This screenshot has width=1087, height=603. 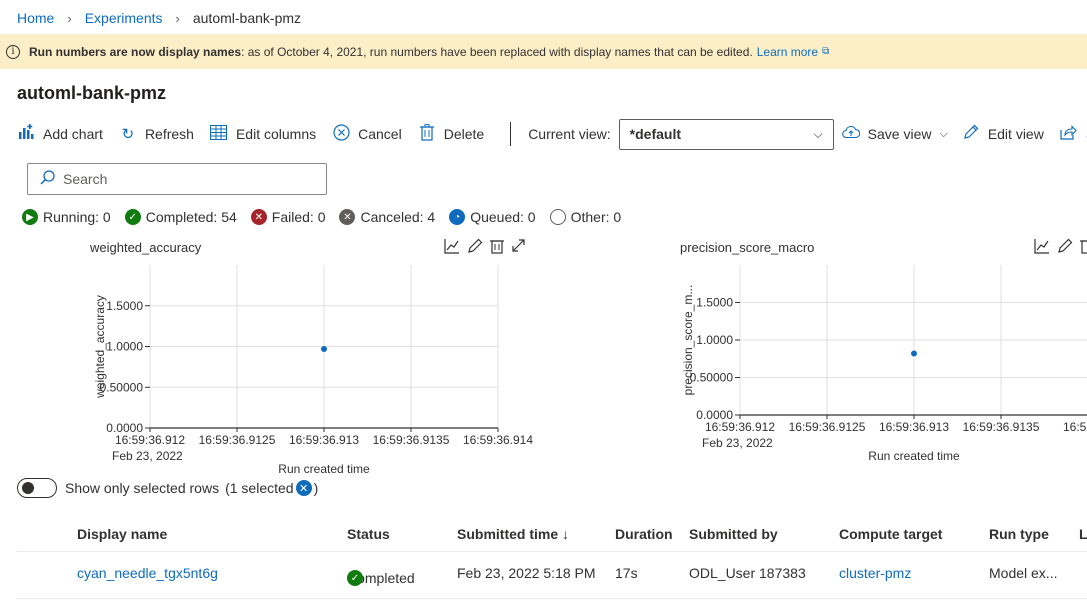 I want to click on status-other: Other: 0, so click(x=585, y=217).